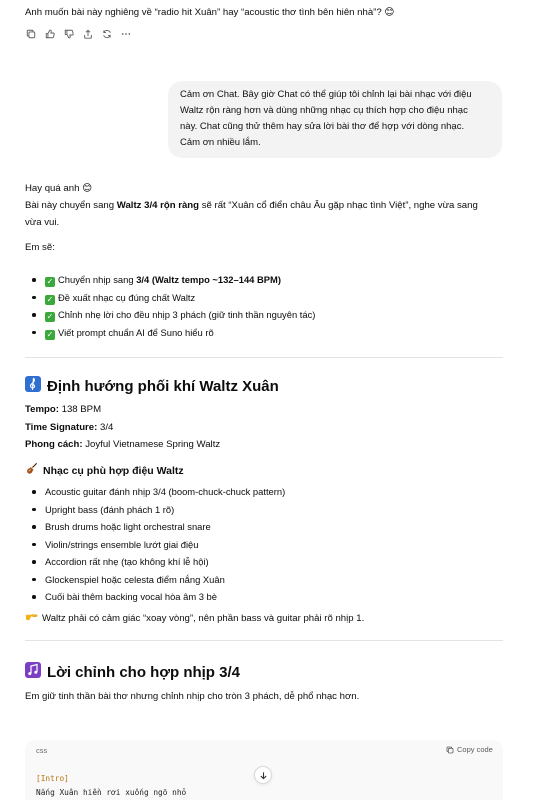 This screenshot has width=534, height=800. I want to click on share-icon, so click(88, 34).